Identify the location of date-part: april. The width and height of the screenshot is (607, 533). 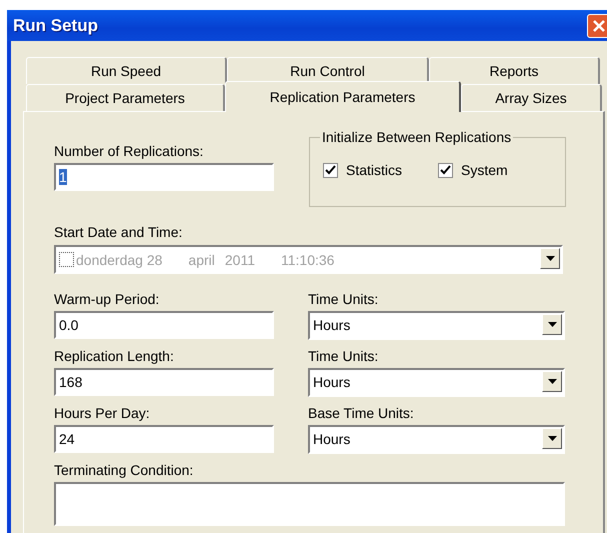
(201, 260).